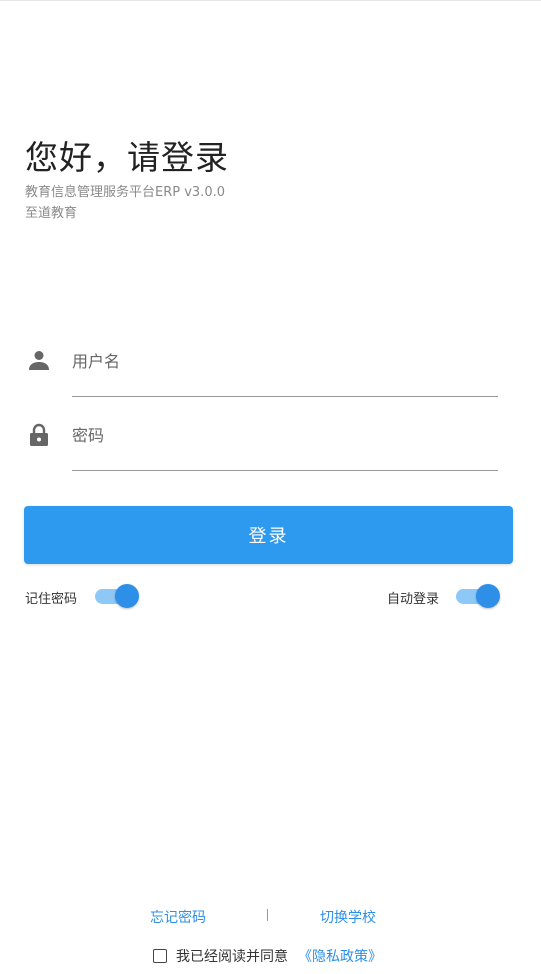 Image resolution: width=541 pixels, height=974 pixels. Describe the element at coordinates (232, 957) in the screenshot. I see `agree-label: 我已经阅读并同意` at that location.